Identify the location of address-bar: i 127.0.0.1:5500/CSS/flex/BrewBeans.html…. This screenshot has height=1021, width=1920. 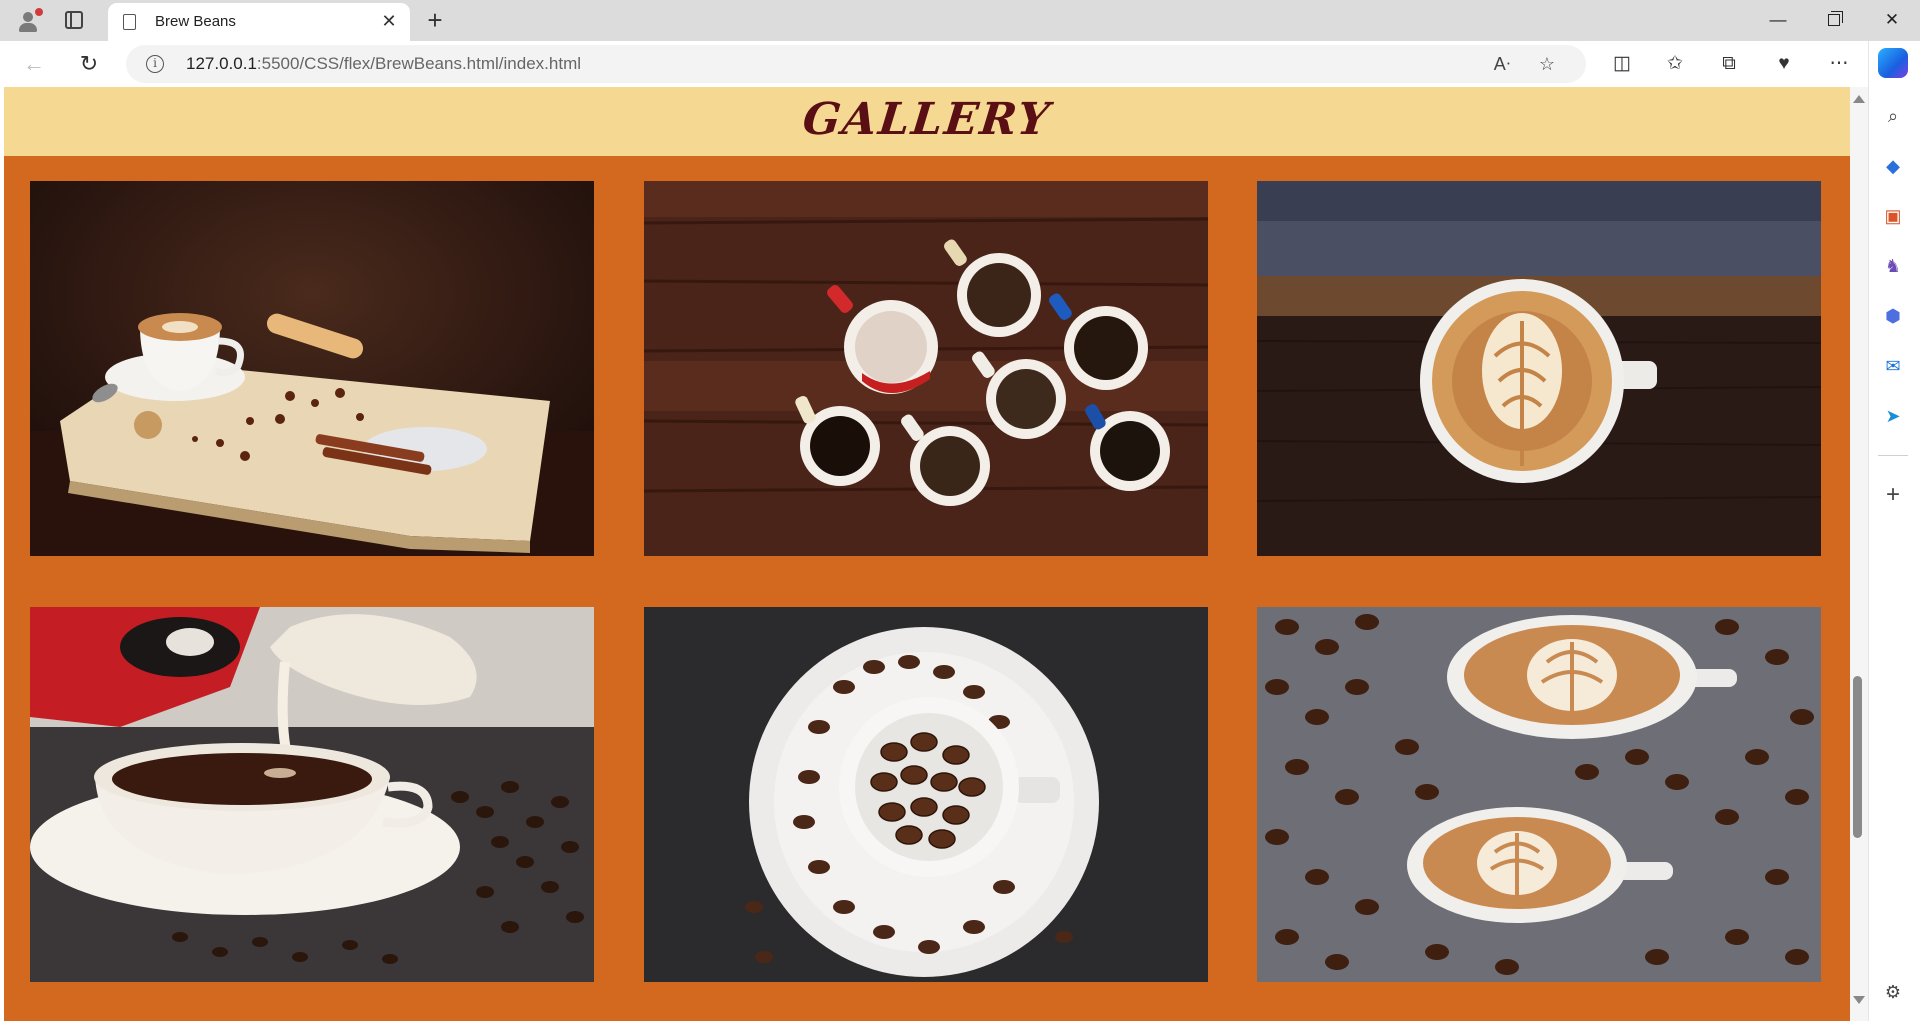
(856, 64).